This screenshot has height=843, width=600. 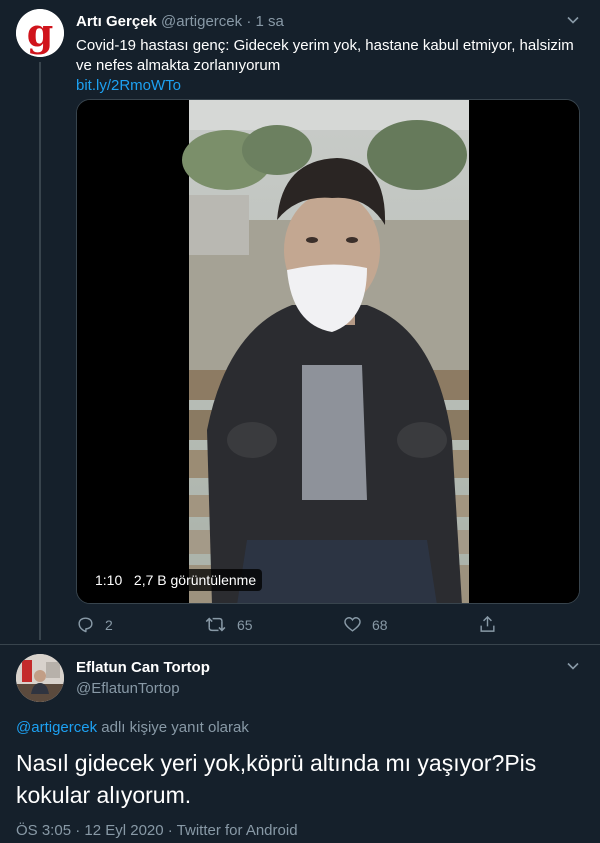 What do you see at coordinates (330, 86) in the screenshot?
I see `tweet-link: bit.ly/2RmoWTo` at bounding box center [330, 86].